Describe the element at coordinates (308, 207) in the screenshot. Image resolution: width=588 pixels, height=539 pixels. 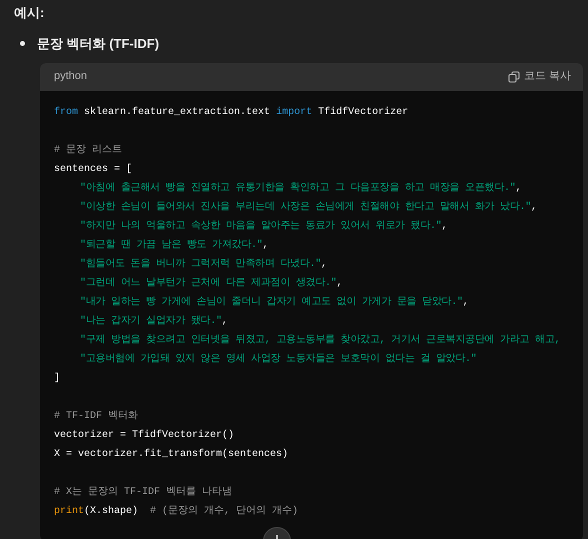
I see `code-line: "이상한 손님이 들어와서 진사을 부리는데 사장은 손님에게 친절해야 한다고 말해서 화가 났다.",` at that location.